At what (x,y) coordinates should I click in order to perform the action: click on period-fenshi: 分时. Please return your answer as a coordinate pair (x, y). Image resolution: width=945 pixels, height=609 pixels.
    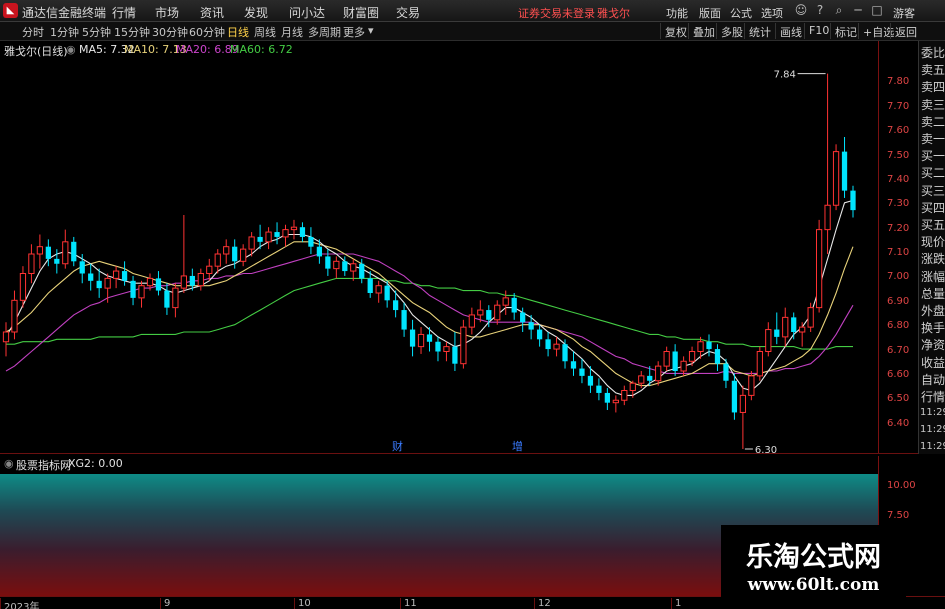
    Looking at the image, I should click on (33, 32).